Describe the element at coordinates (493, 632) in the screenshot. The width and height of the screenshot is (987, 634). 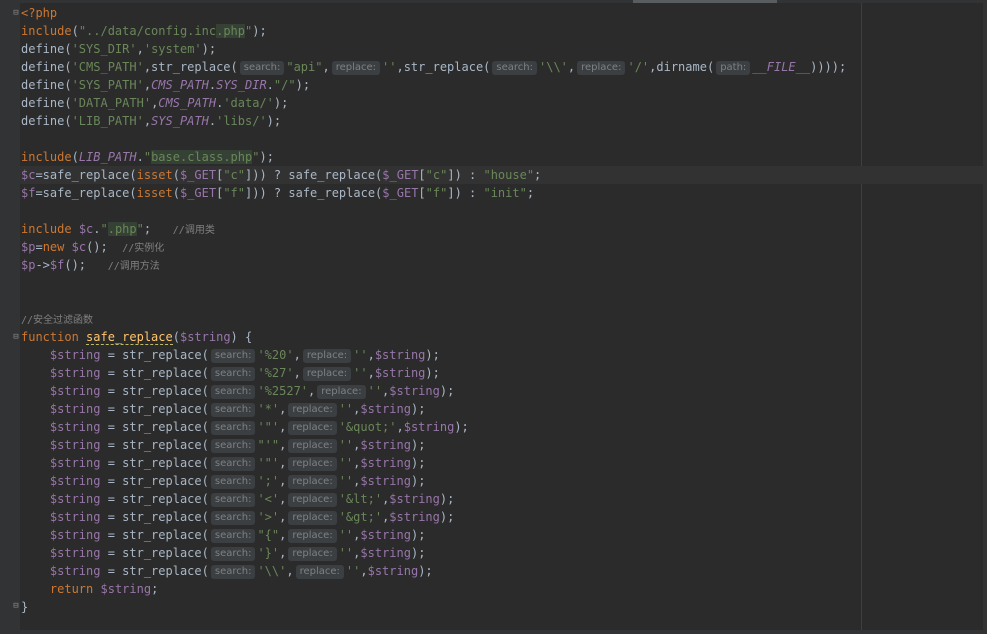
I see `editor-bottom-edge` at that location.